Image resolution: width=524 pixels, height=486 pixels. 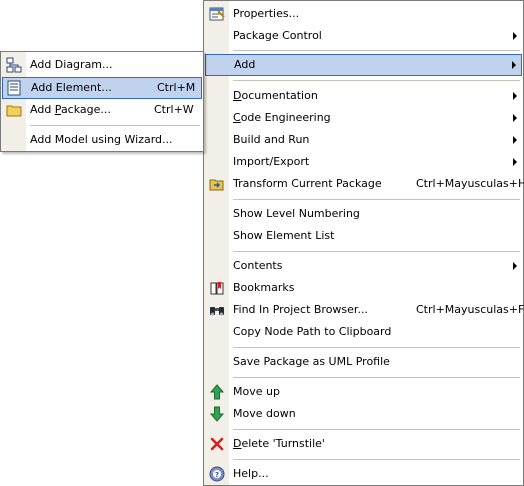 What do you see at coordinates (256, 391) in the screenshot?
I see `menu-item-label: Move up` at bounding box center [256, 391].